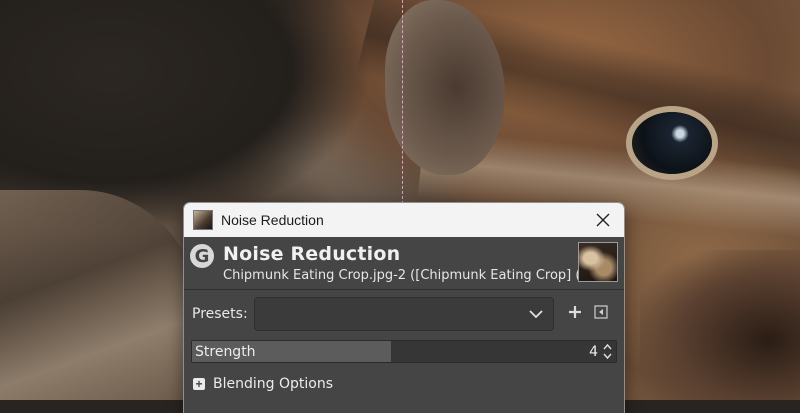 The image size is (800, 413). I want to click on window-app-icon, so click(203, 220).